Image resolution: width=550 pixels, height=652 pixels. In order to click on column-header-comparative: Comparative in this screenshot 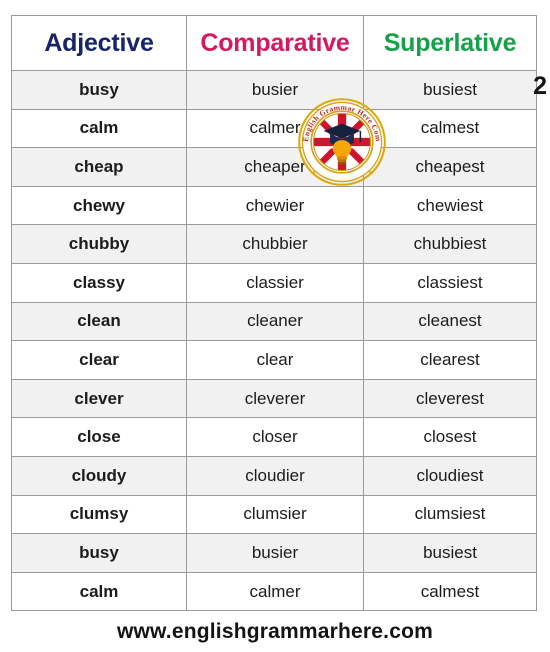, I will do `click(275, 43)`.